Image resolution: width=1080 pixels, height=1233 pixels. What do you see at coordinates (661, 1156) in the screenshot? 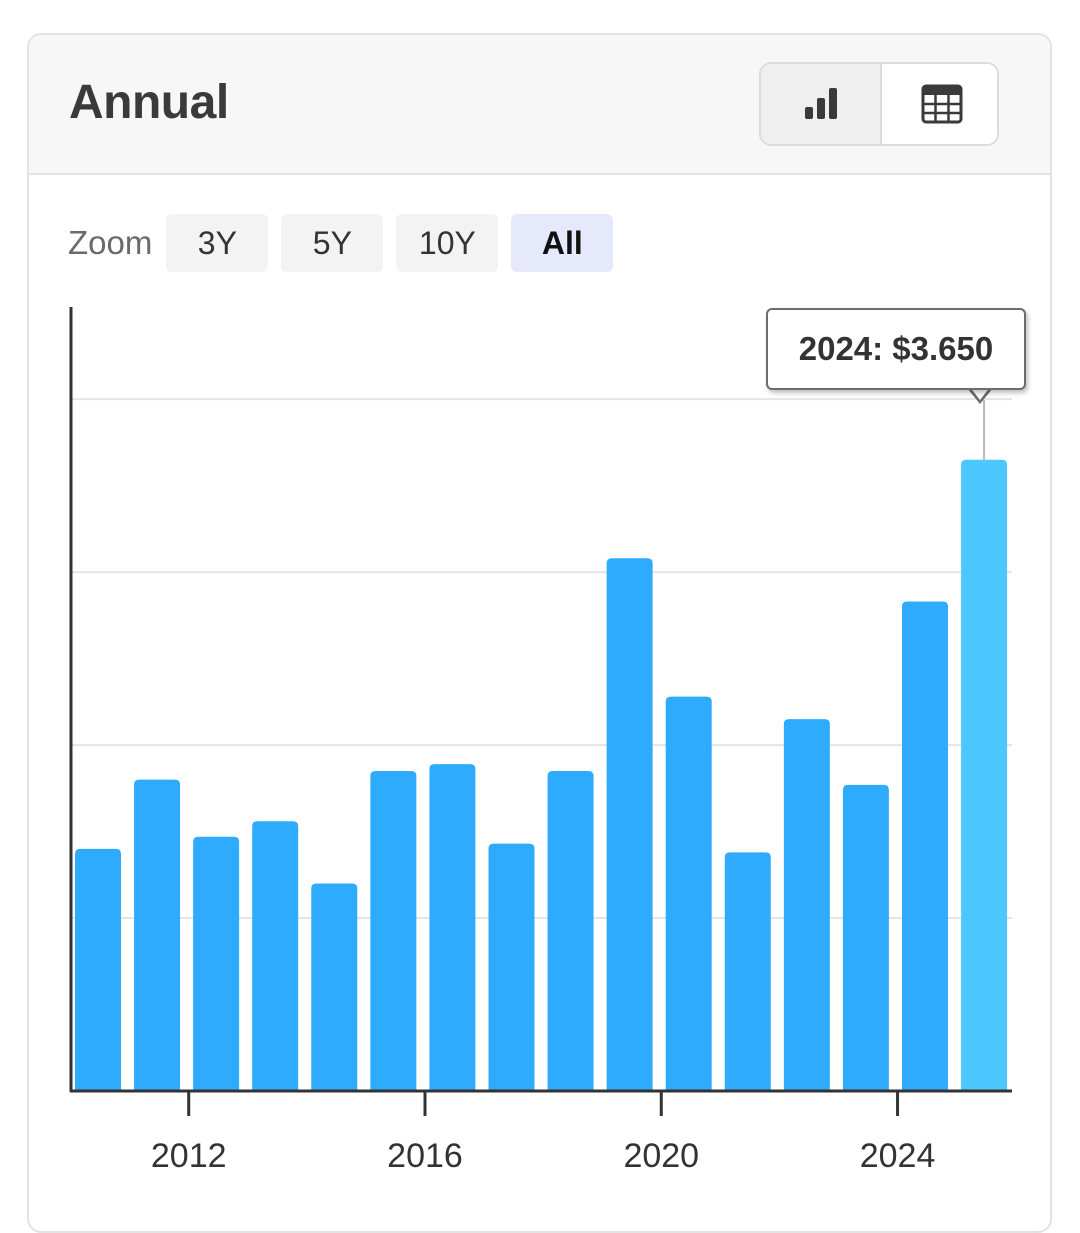
I see `x-tick-label: 2020` at bounding box center [661, 1156].